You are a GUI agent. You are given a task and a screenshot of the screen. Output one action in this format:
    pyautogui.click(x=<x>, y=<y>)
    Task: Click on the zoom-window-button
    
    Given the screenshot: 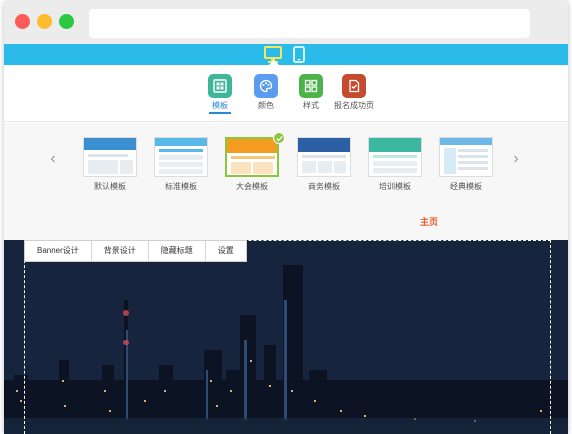 What is the action you would take?
    pyautogui.click(x=66, y=21)
    